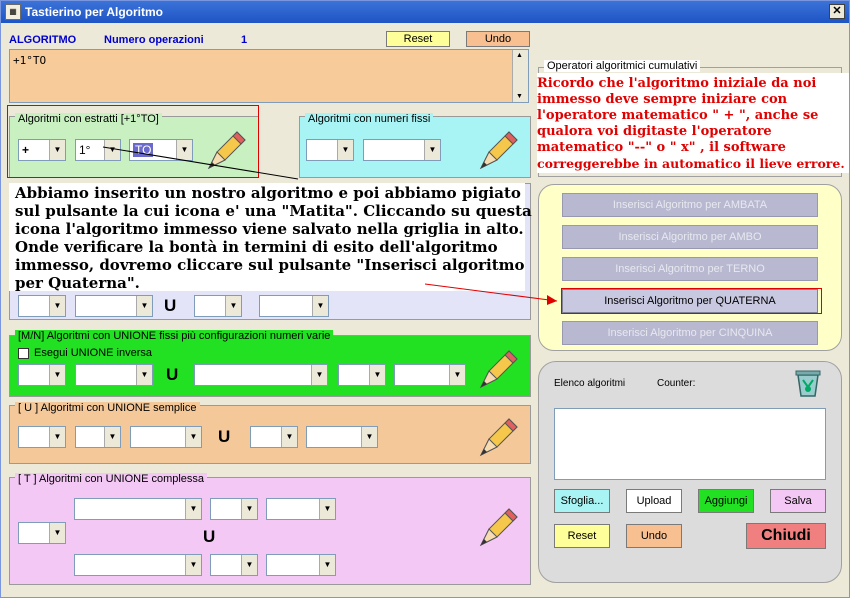  What do you see at coordinates (85, 150) in the screenshot?
I see `estratti-pos-value: 1°` at bounding box center [85, 150].